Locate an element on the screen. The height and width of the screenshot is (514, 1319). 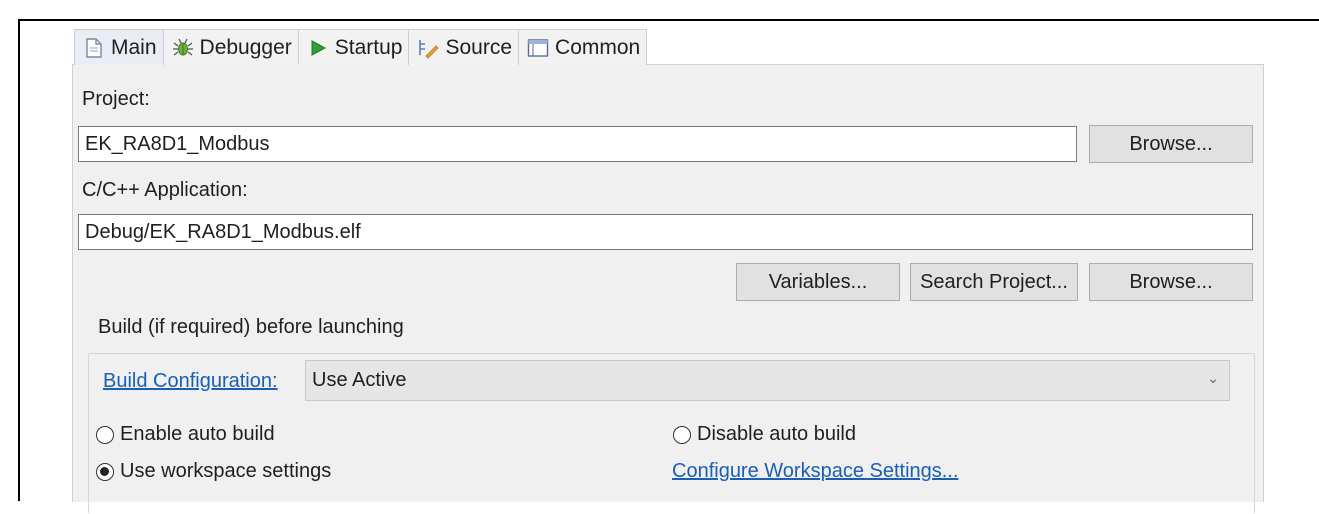
disable-auto-build-radio: Disable auto build is located at coordinates (764, 434).